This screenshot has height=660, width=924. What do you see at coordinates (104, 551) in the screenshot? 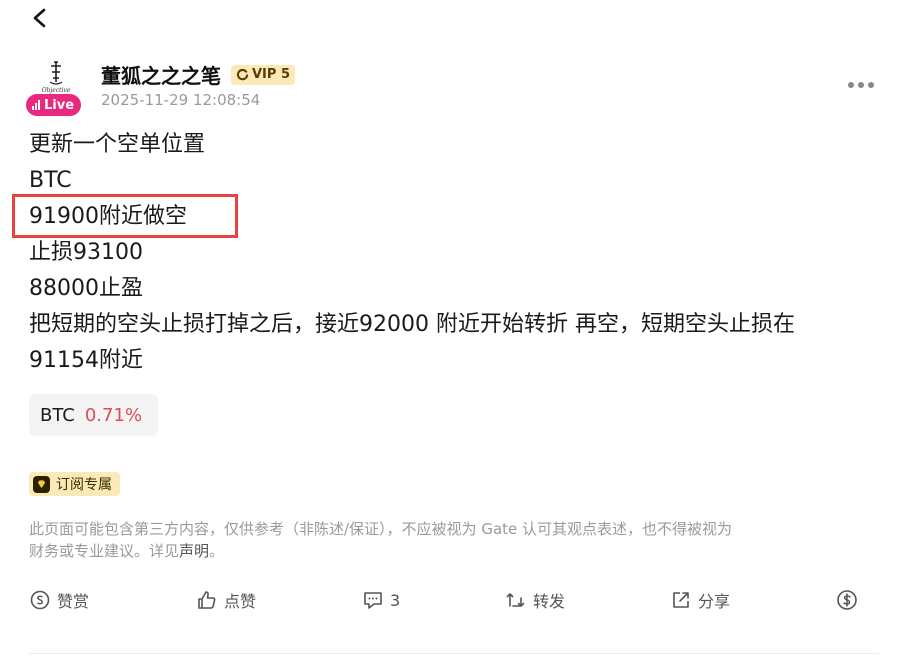
I see `disclaimer-text: 财务或专业建议。详见` at bounding box center [104, 551].